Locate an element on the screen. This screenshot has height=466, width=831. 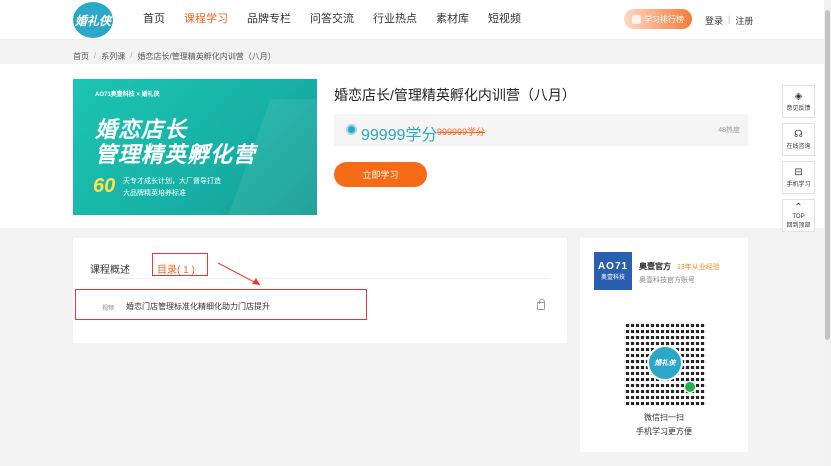
wechat-mini-program-icon is located at coordinates (690, 387).